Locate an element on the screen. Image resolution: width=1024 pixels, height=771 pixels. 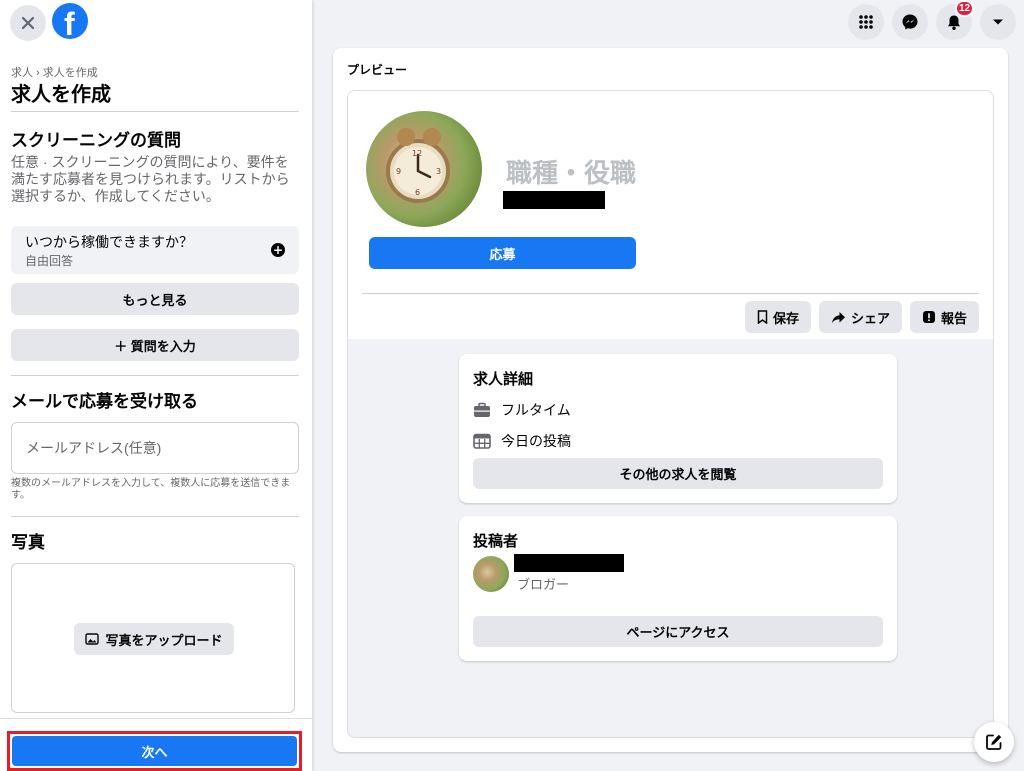
next-button-highlight: 次へ is located at coordinates (154, 751).